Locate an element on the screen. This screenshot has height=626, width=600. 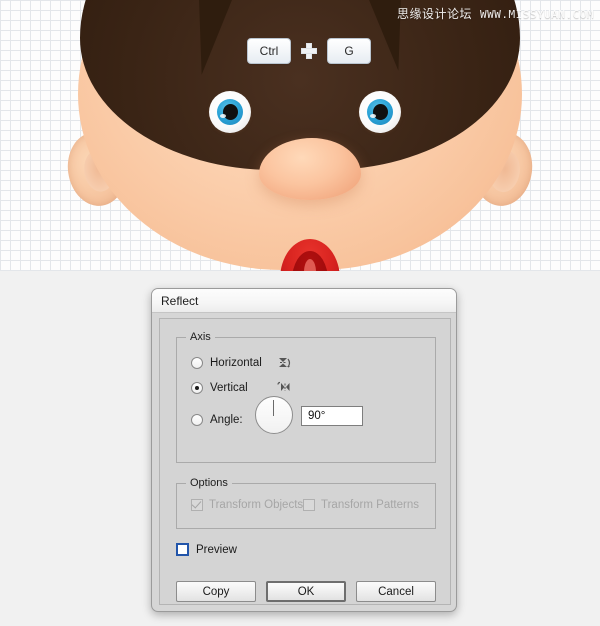
radio-label-angle: Angle: is located at coordinates (226, 420).